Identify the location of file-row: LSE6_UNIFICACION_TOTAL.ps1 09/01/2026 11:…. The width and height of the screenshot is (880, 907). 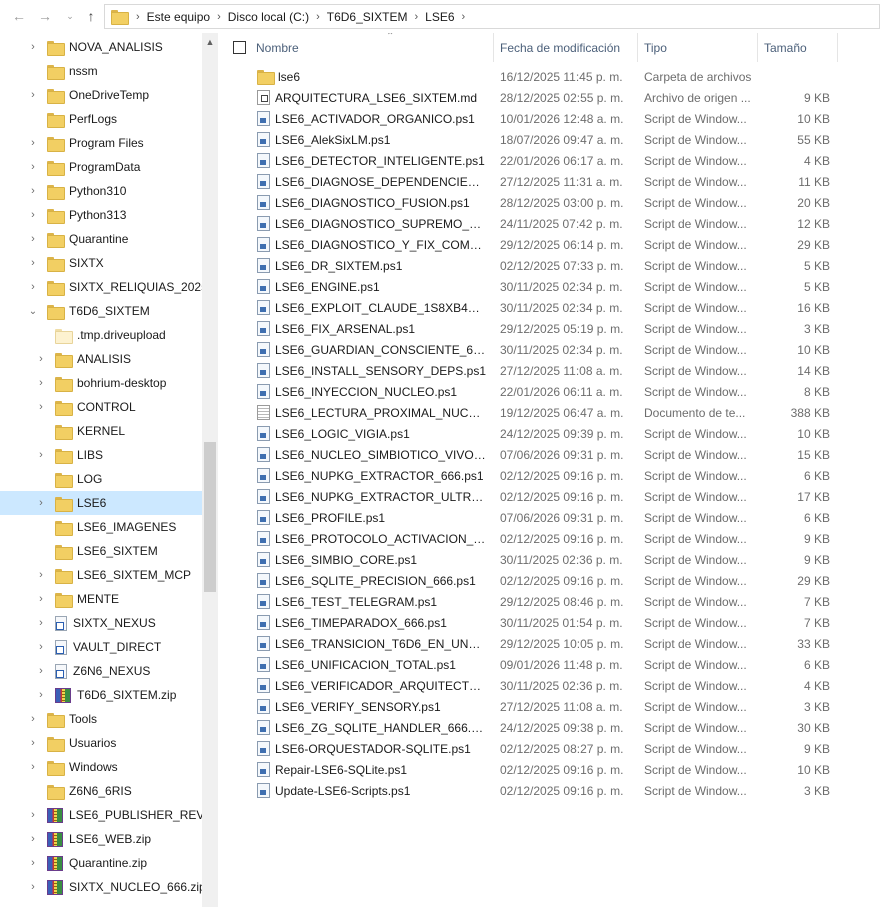
(551, 664).